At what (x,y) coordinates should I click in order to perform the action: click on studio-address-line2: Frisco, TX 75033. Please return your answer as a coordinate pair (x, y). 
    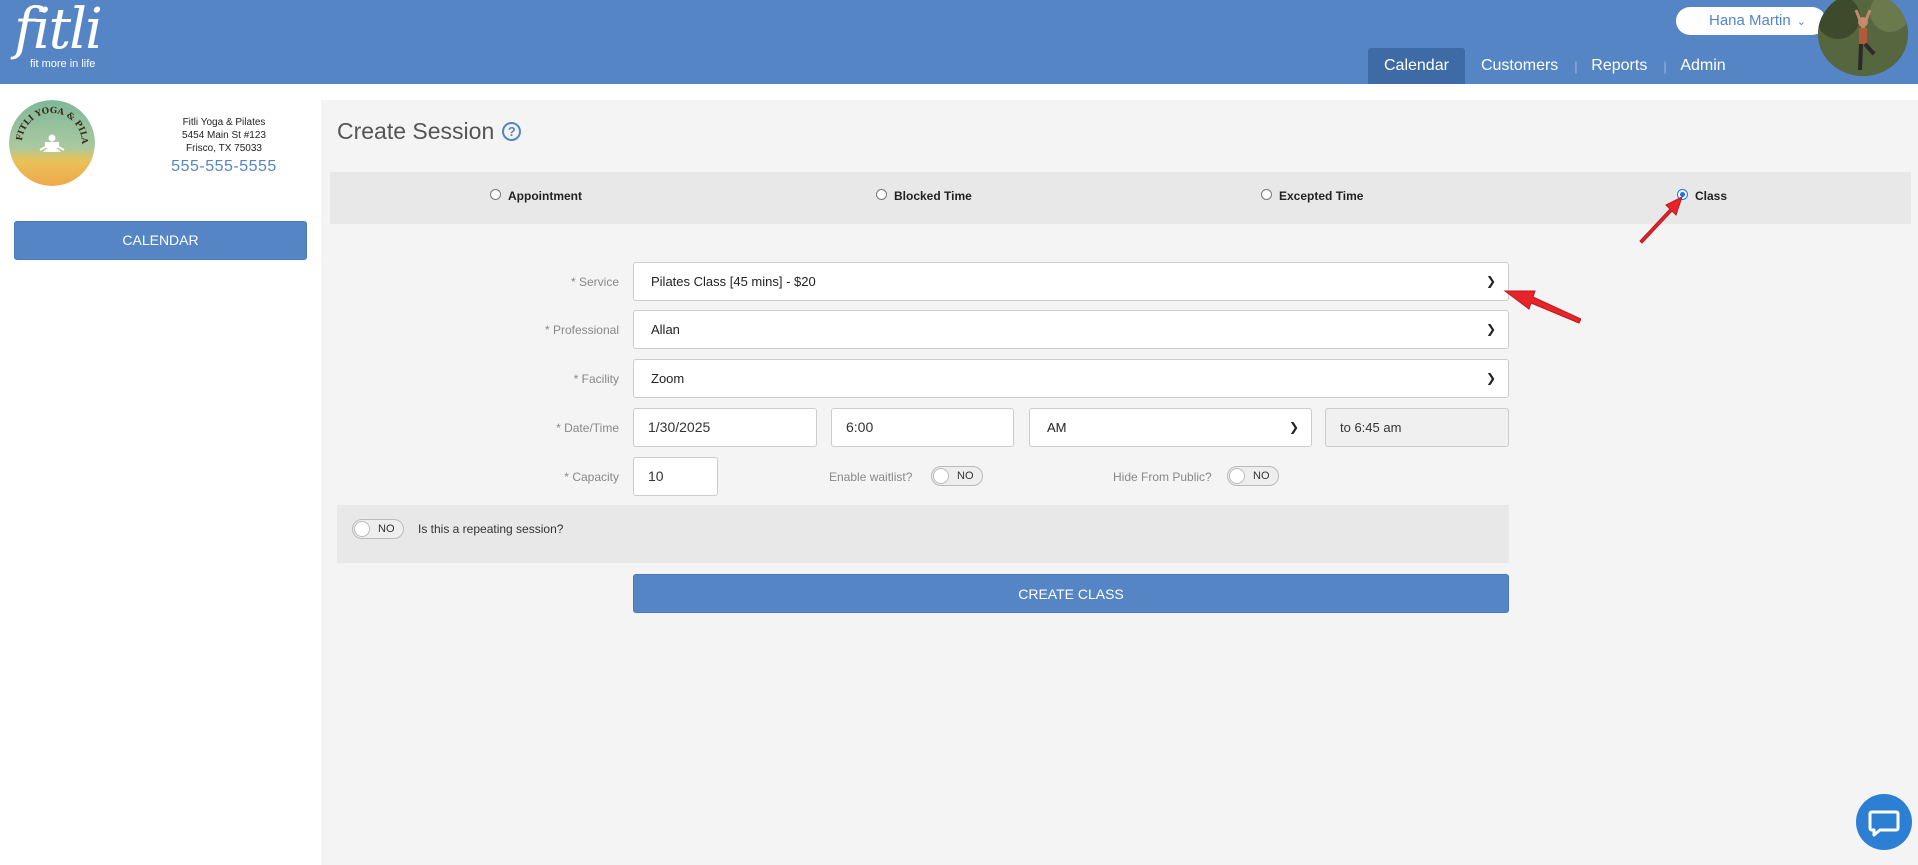
    Looking at the image, I should click on (224, 148).